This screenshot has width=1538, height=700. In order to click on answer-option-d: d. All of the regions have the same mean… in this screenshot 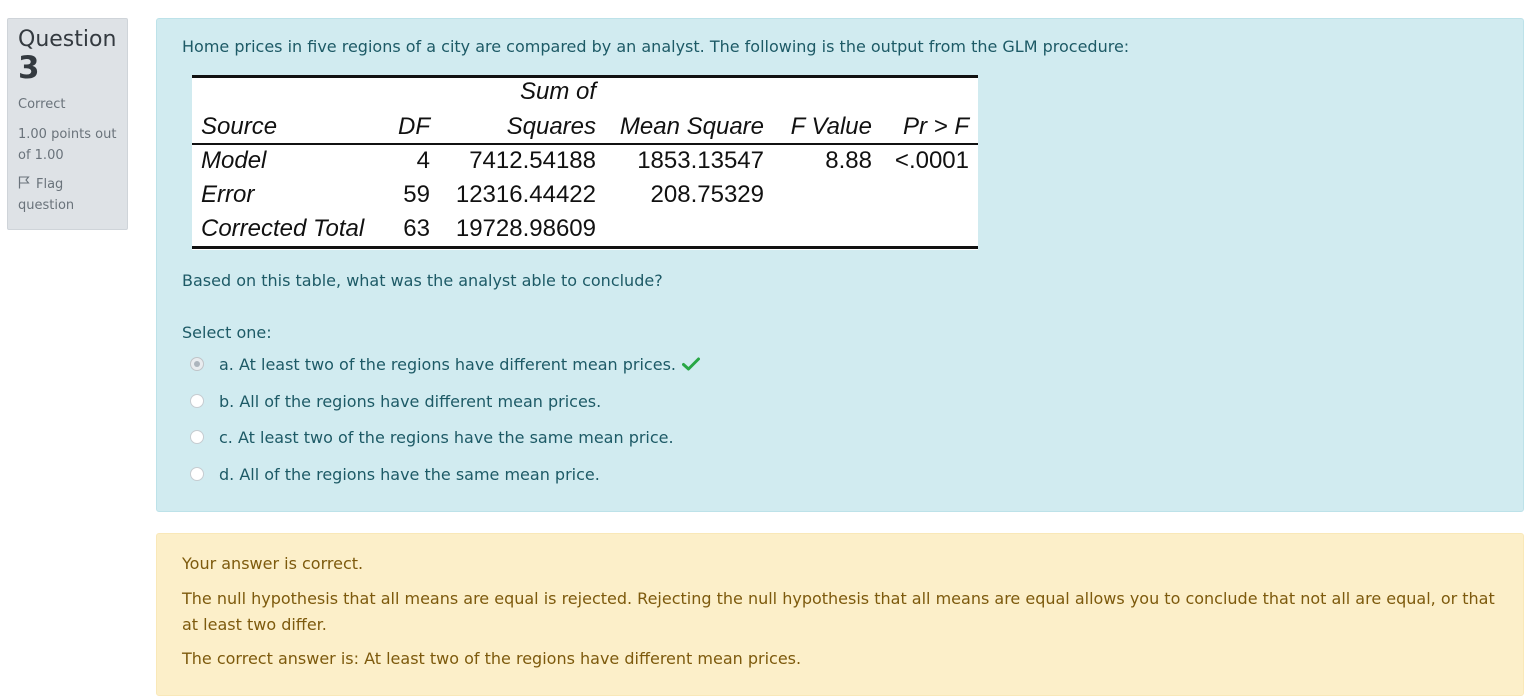, I will do `click(395, 474)`.